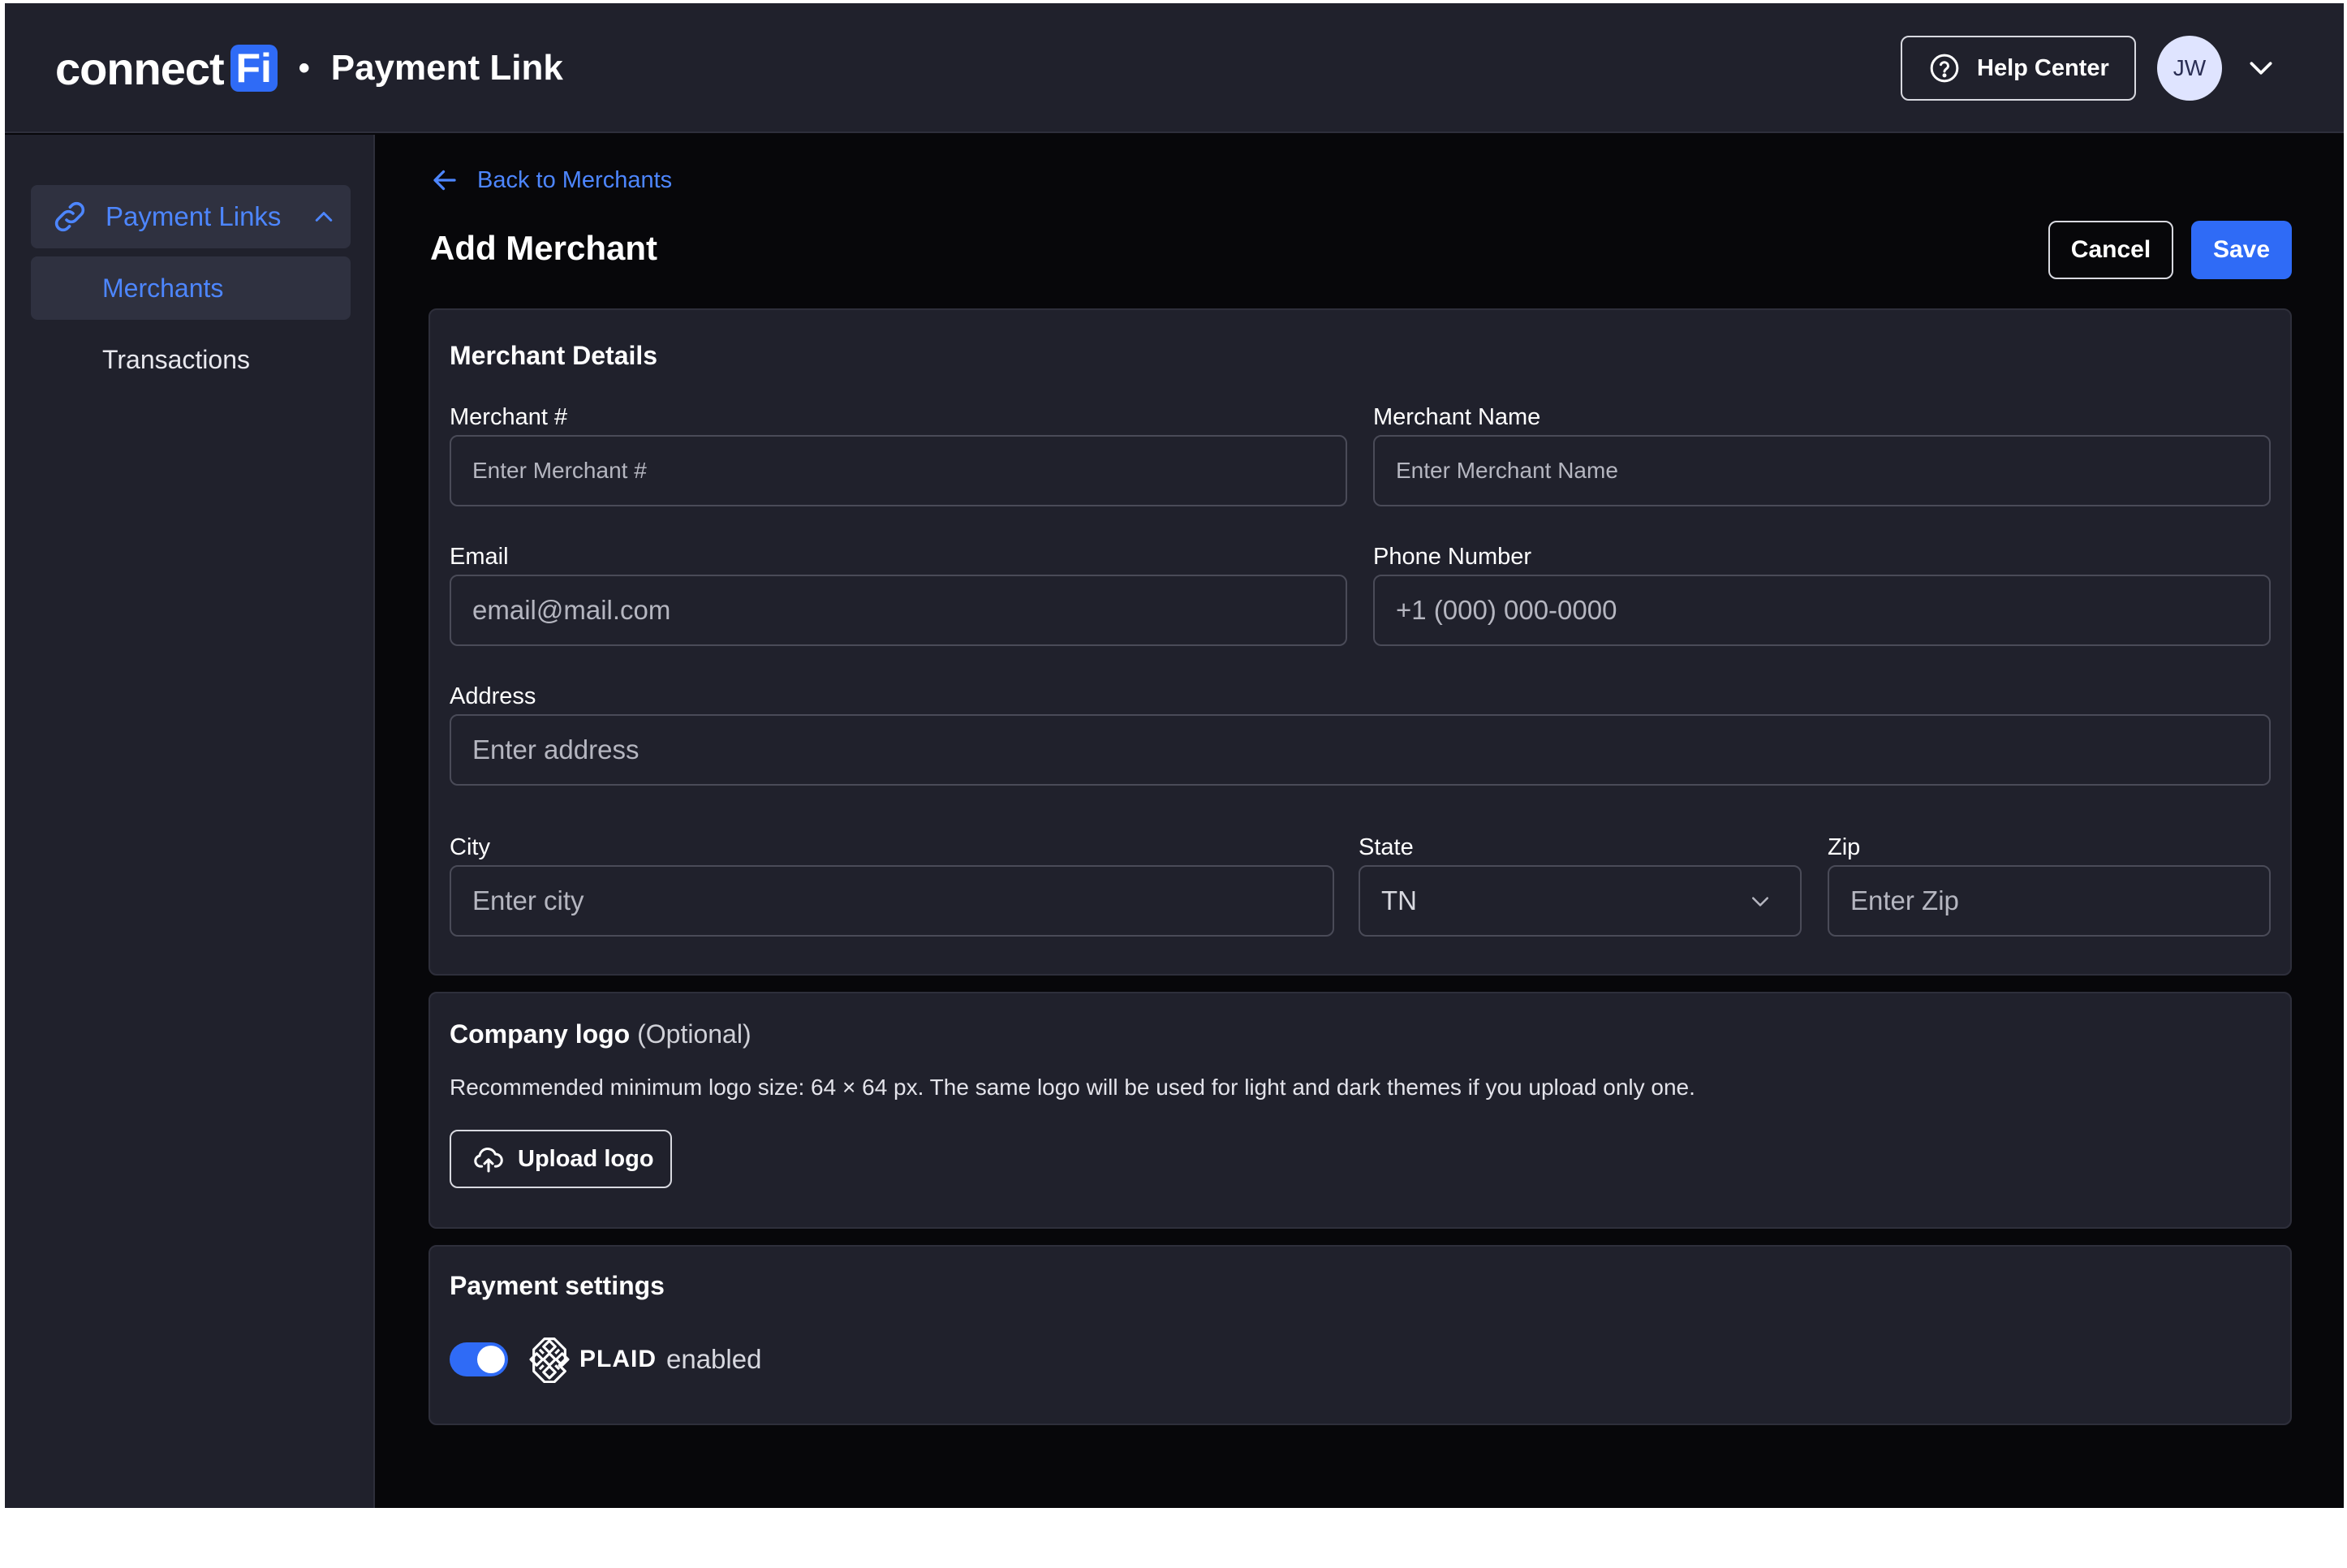 The image size is (2347, 1568). I want to click on merchant-name-label: Merchant Name, so click(1457, 417).